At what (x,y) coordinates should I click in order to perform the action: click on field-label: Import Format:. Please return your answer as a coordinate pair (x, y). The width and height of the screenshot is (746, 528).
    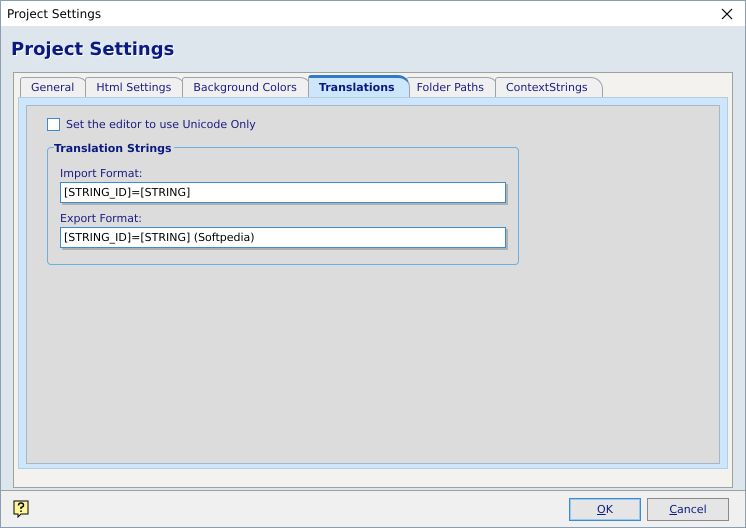
    Looking at the image, I should click on (102, 173).